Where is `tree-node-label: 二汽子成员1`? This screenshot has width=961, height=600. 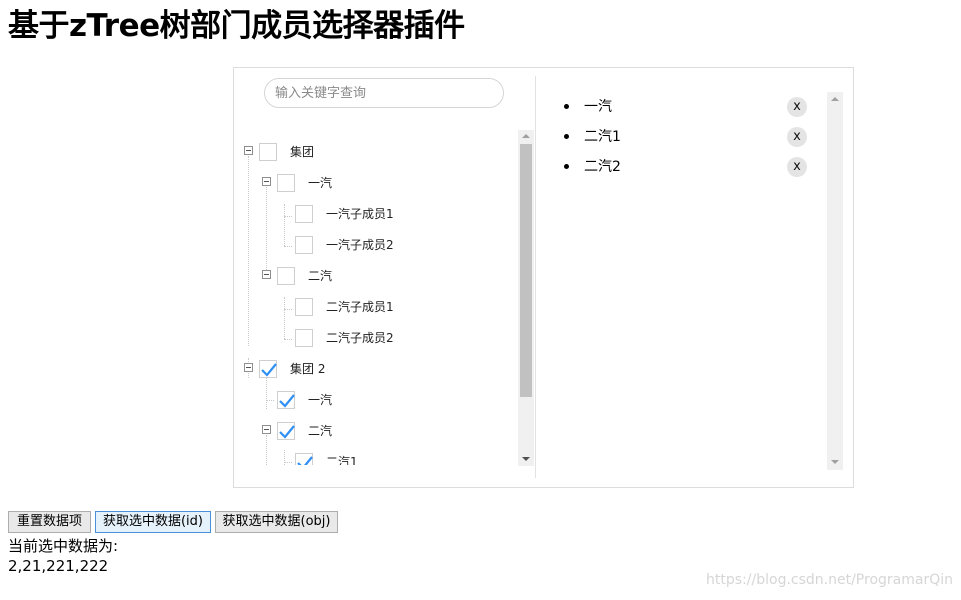
tree-node-label: 二汽子成员1 is located at coordinates (360, 307).